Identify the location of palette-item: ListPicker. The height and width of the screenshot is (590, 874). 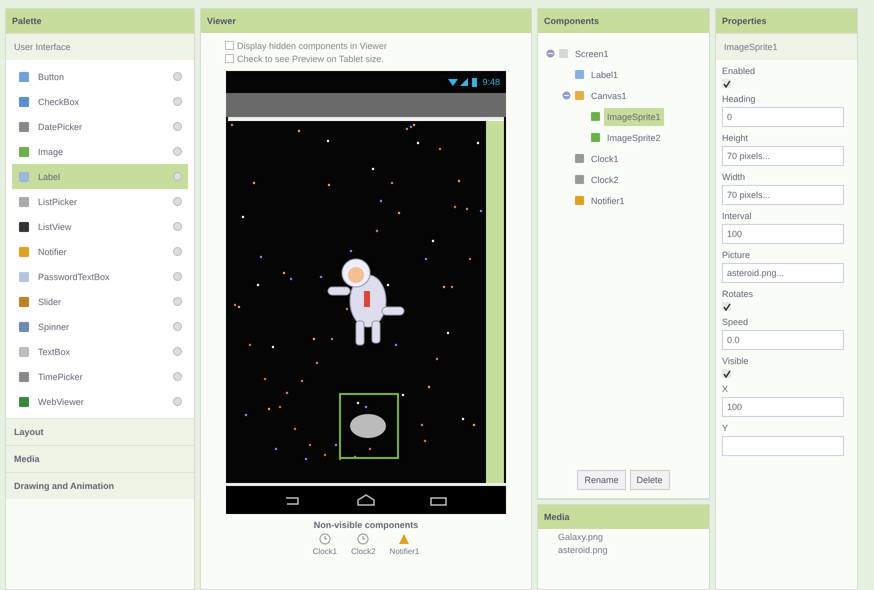
(100, 201).